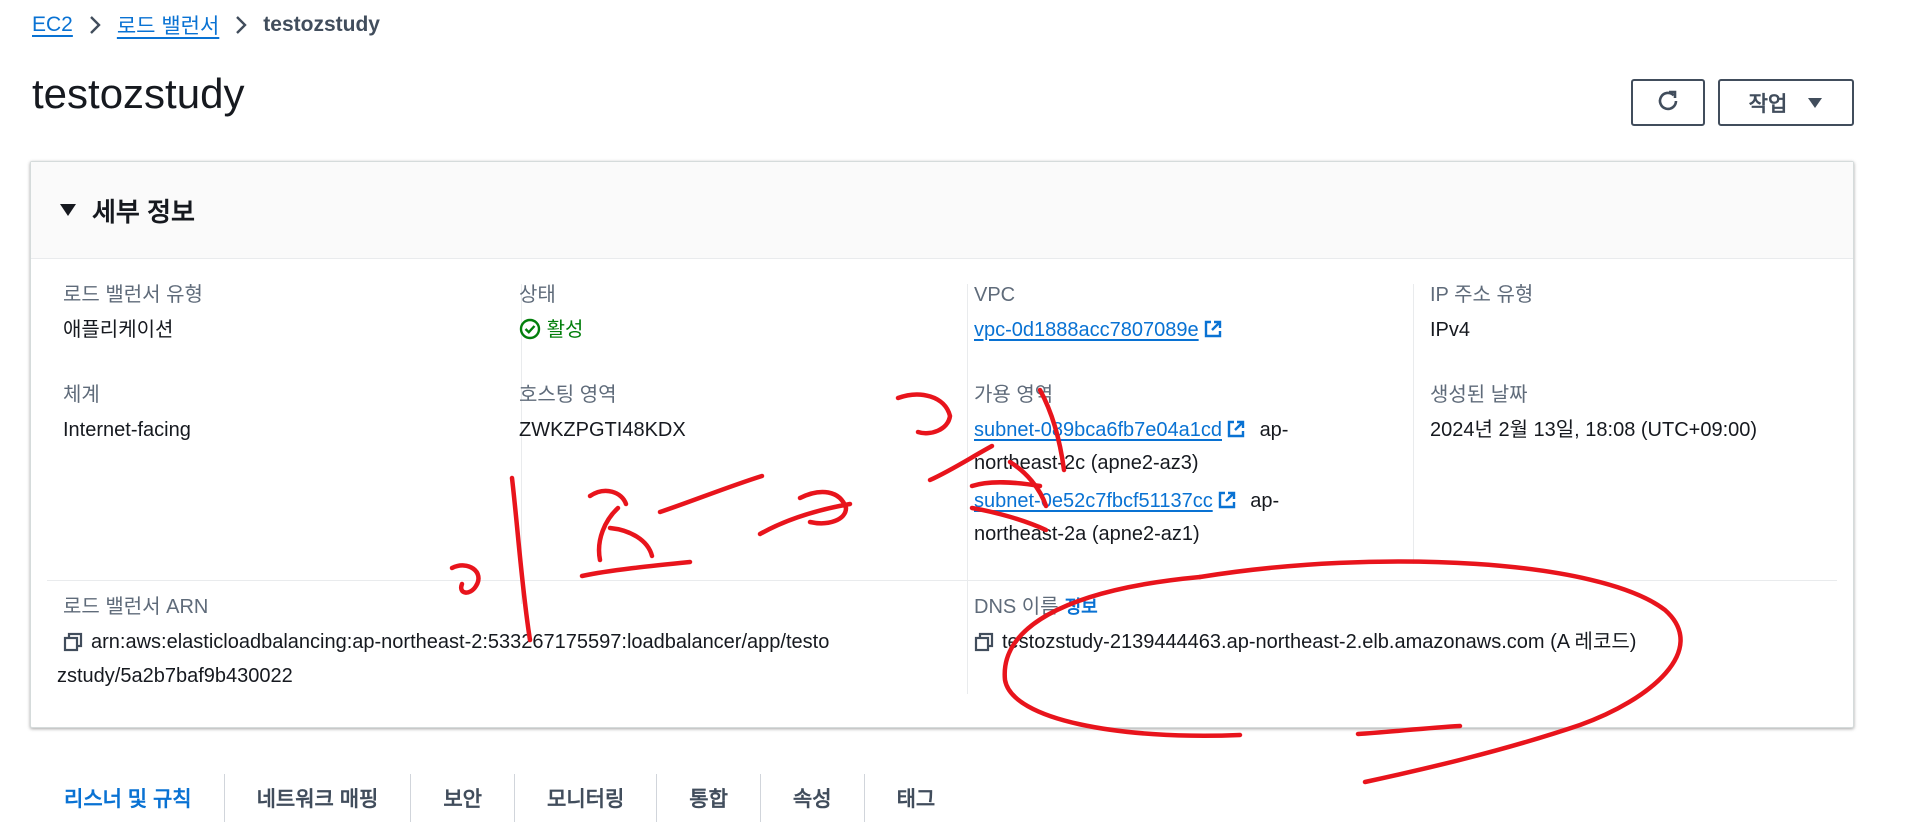  Describe the element at coordinates (537, 295) in the screenshot. I see `status-label: 상태` at that location.